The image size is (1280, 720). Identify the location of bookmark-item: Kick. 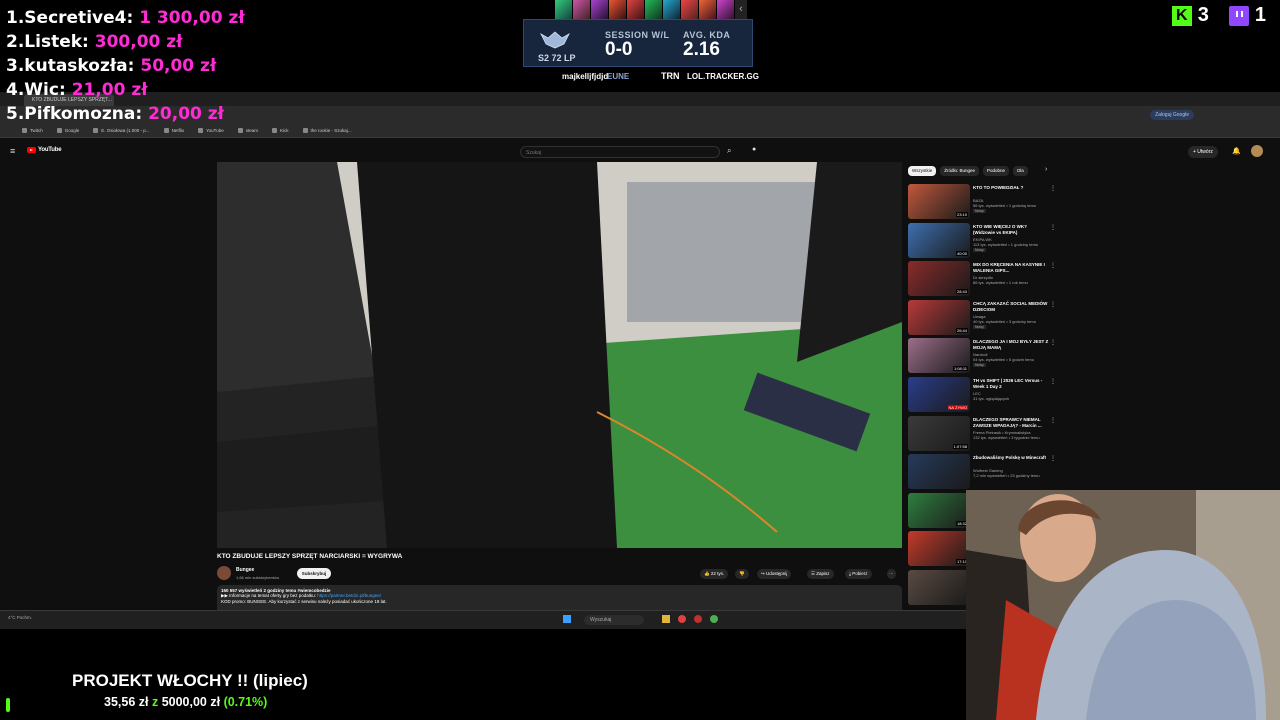
(280, 130).